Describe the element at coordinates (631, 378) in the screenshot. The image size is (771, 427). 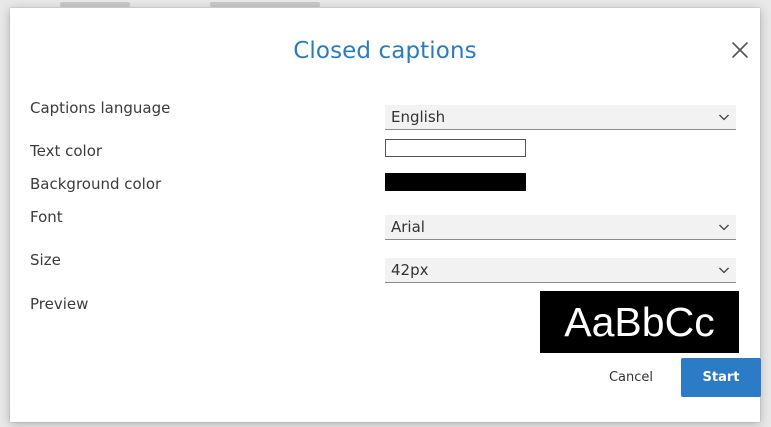
I see `cancel-button: Cancel` at that location.